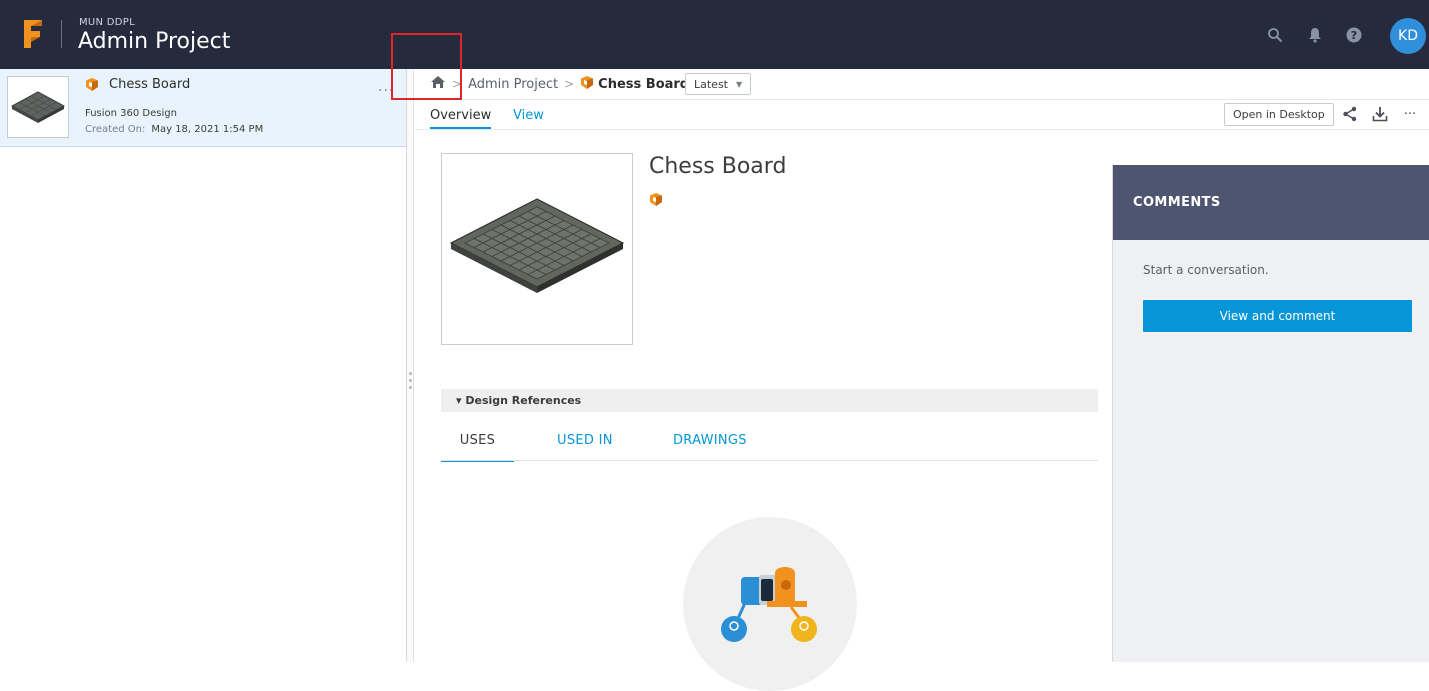 The height and width of the screenshot is (691, 1429). I want to click on created-label: Created On:, so click(115, 129).